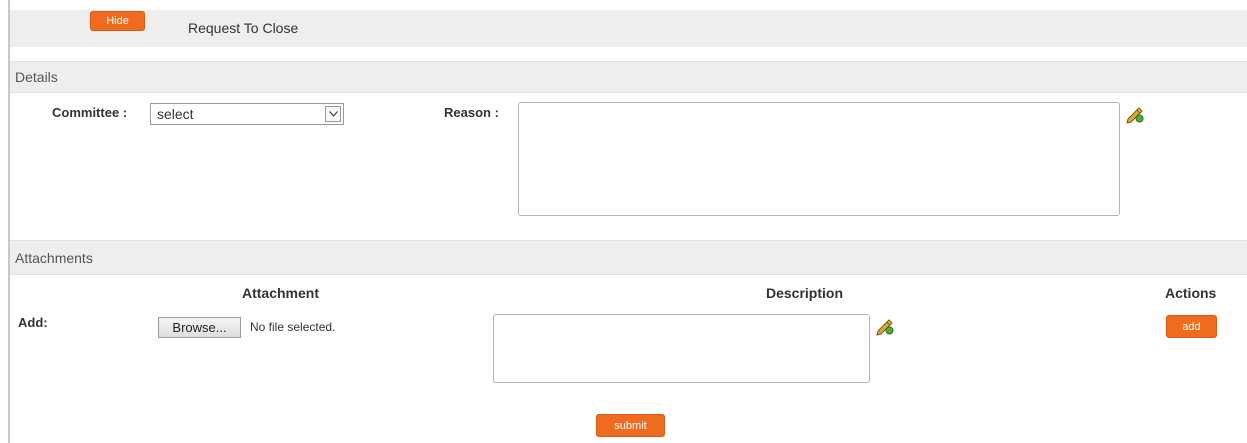 The width and height of the screenshot is (1247, 443). What do you see at coordinates (175, 114) in the screenshot?
I see `committee-select-value: select` at bounding box center [175, 114].